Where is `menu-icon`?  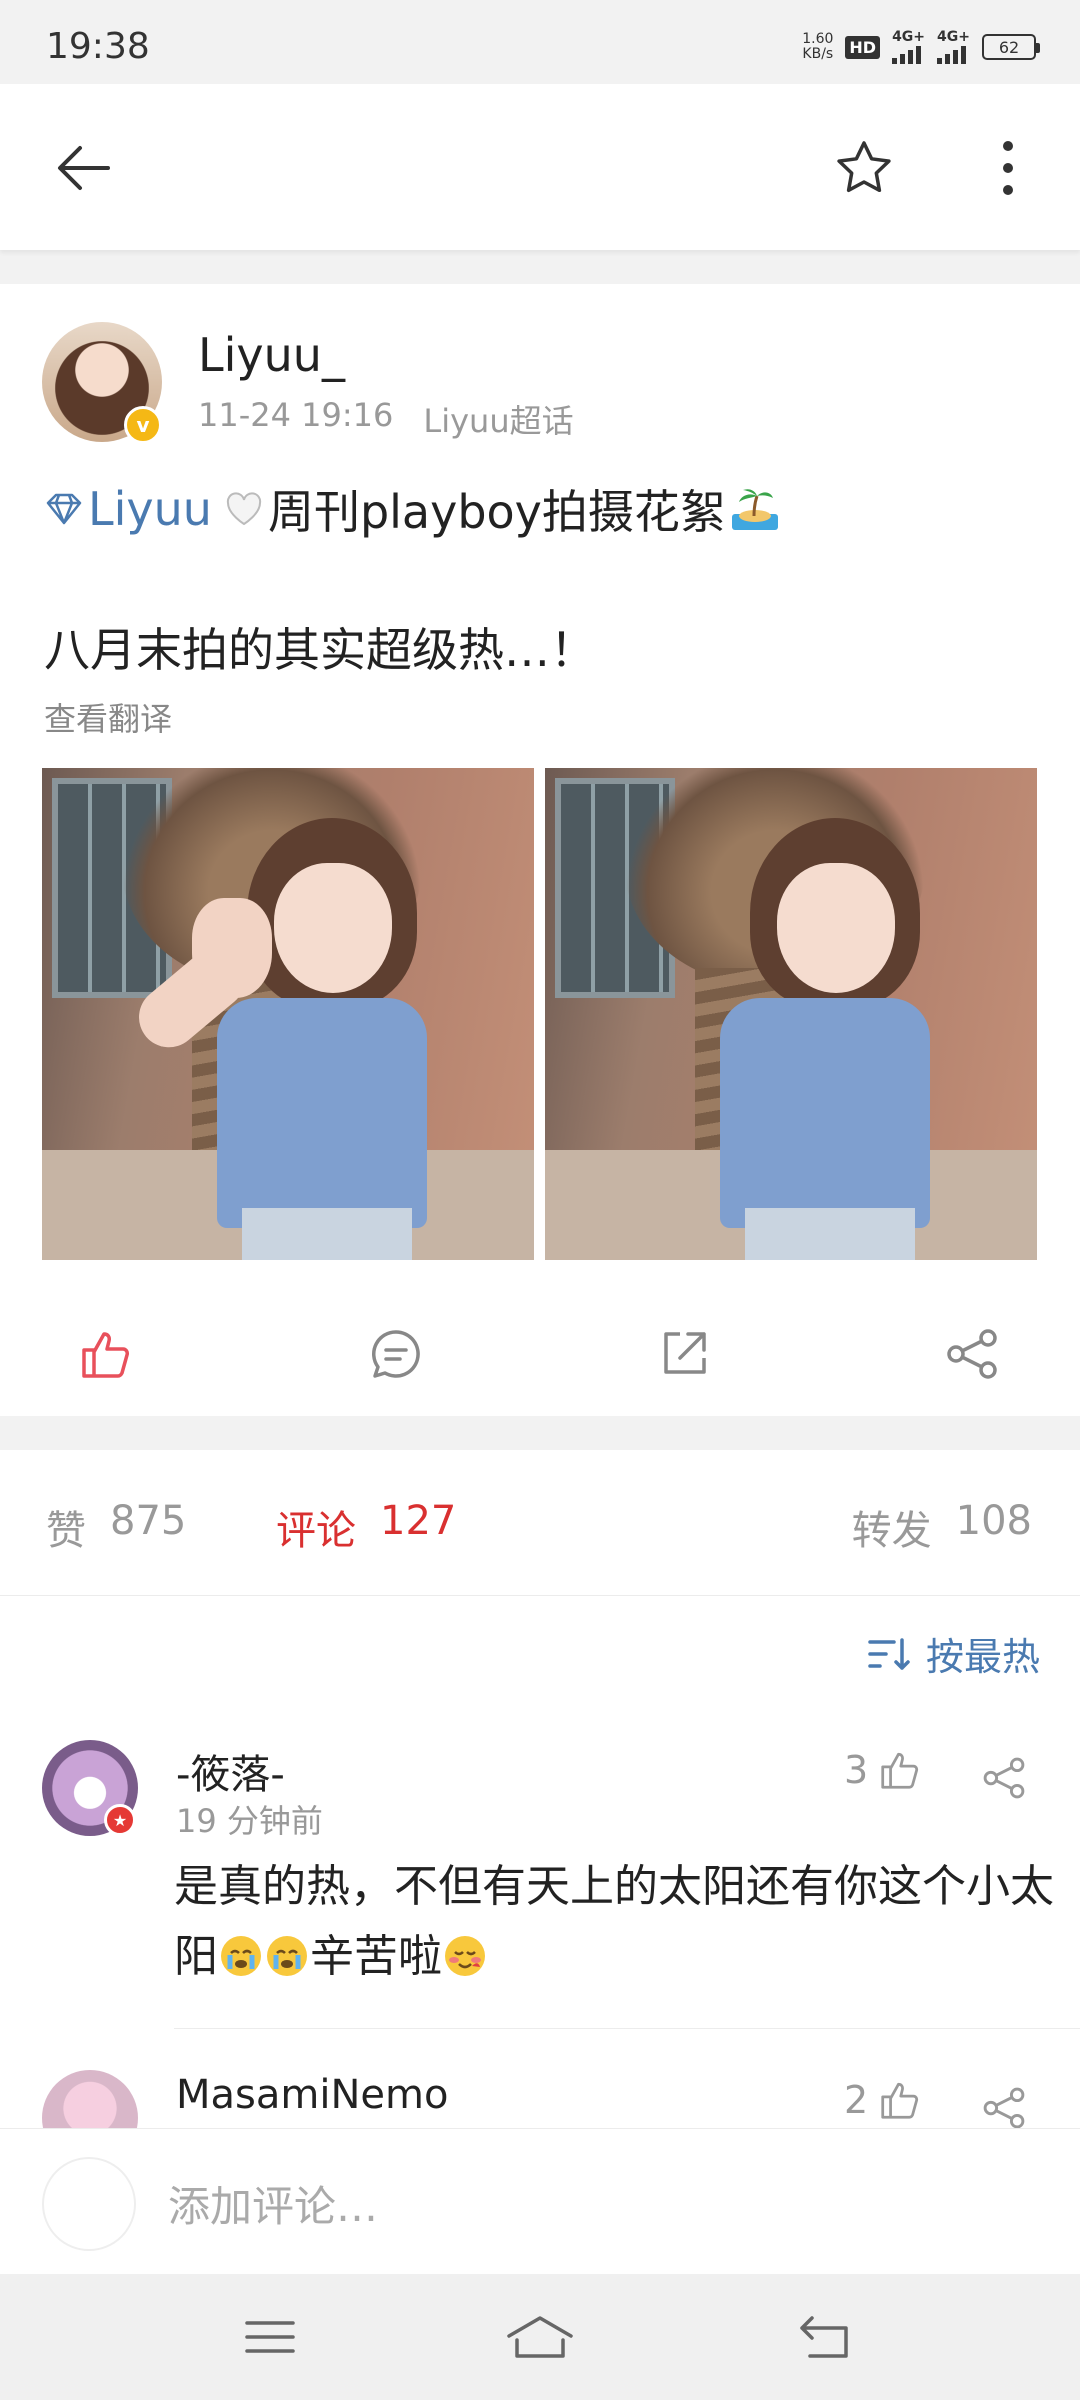
menu-icon is located at coordinates (270, 2337).